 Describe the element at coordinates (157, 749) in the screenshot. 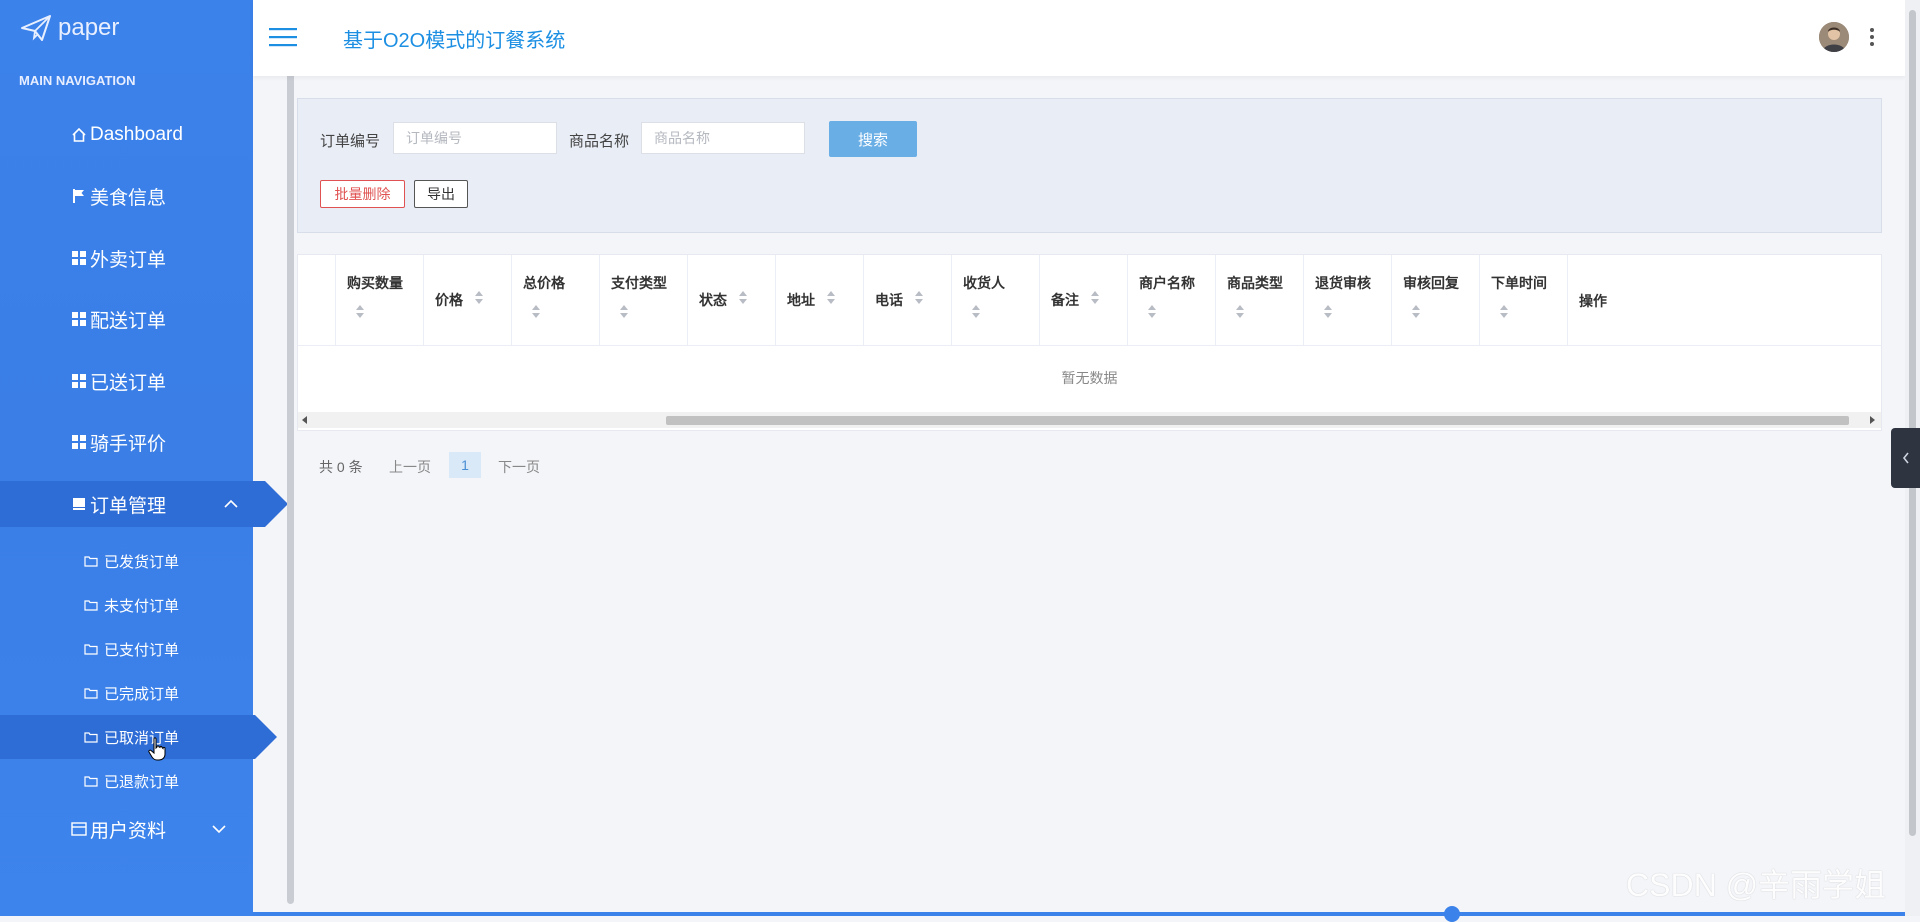

I see `hand-cursor-icon` at that location.